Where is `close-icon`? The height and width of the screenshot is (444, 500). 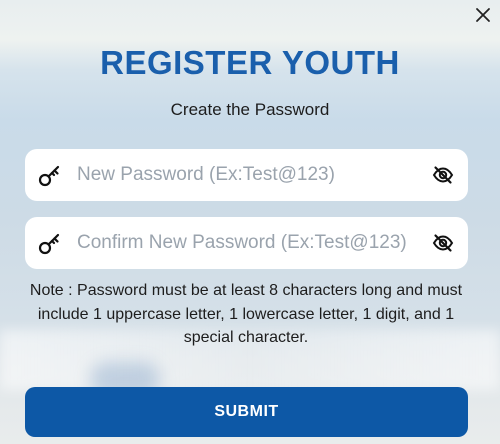 close-icon is located at coordinates (483, 15).